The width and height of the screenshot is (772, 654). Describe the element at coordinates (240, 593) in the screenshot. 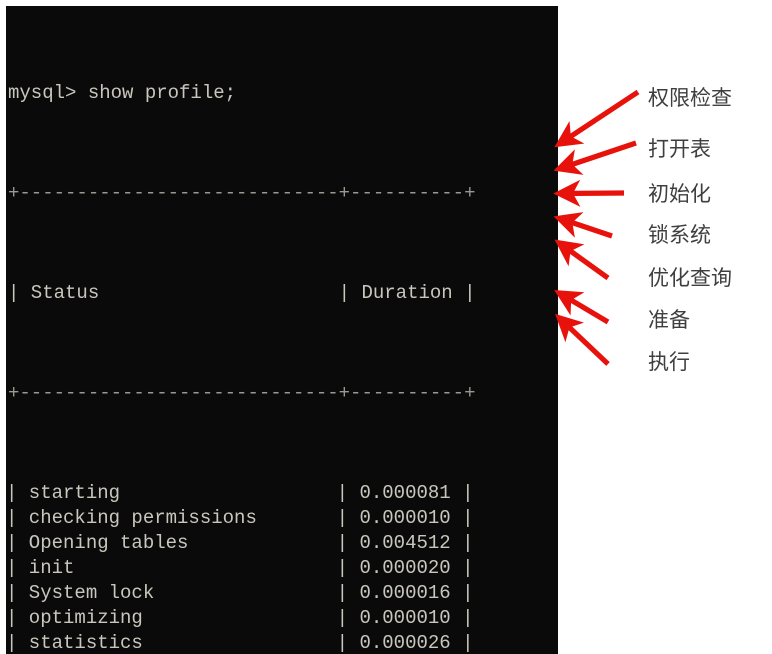

I see `table-row: | System lock | 0.000016 |` at that location.